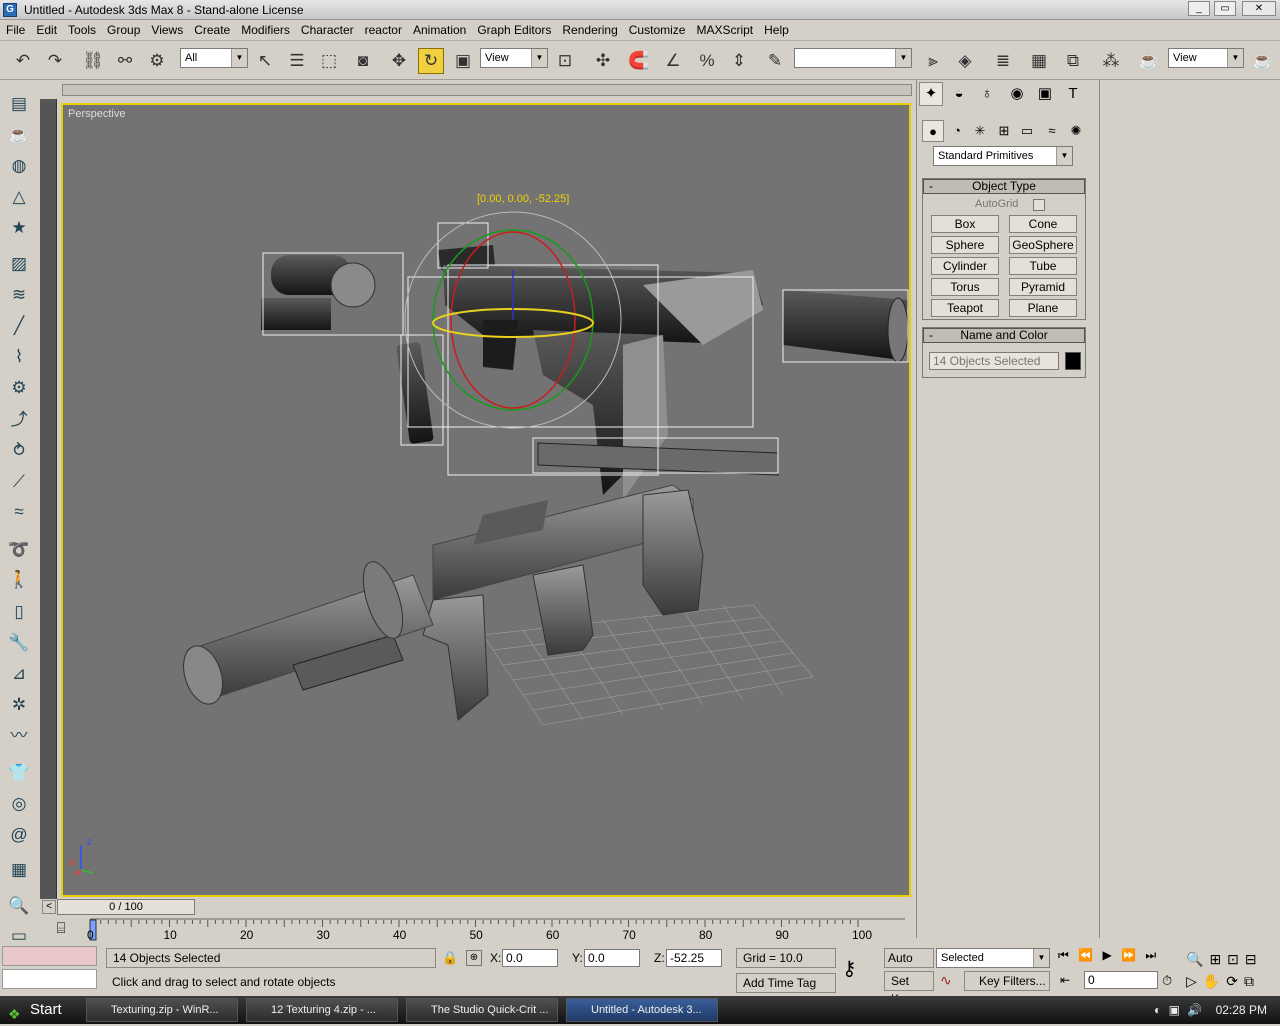 This screenshot has width=1280, height=1026. I want to click on tab-modify: ◒, so click(959, 94).